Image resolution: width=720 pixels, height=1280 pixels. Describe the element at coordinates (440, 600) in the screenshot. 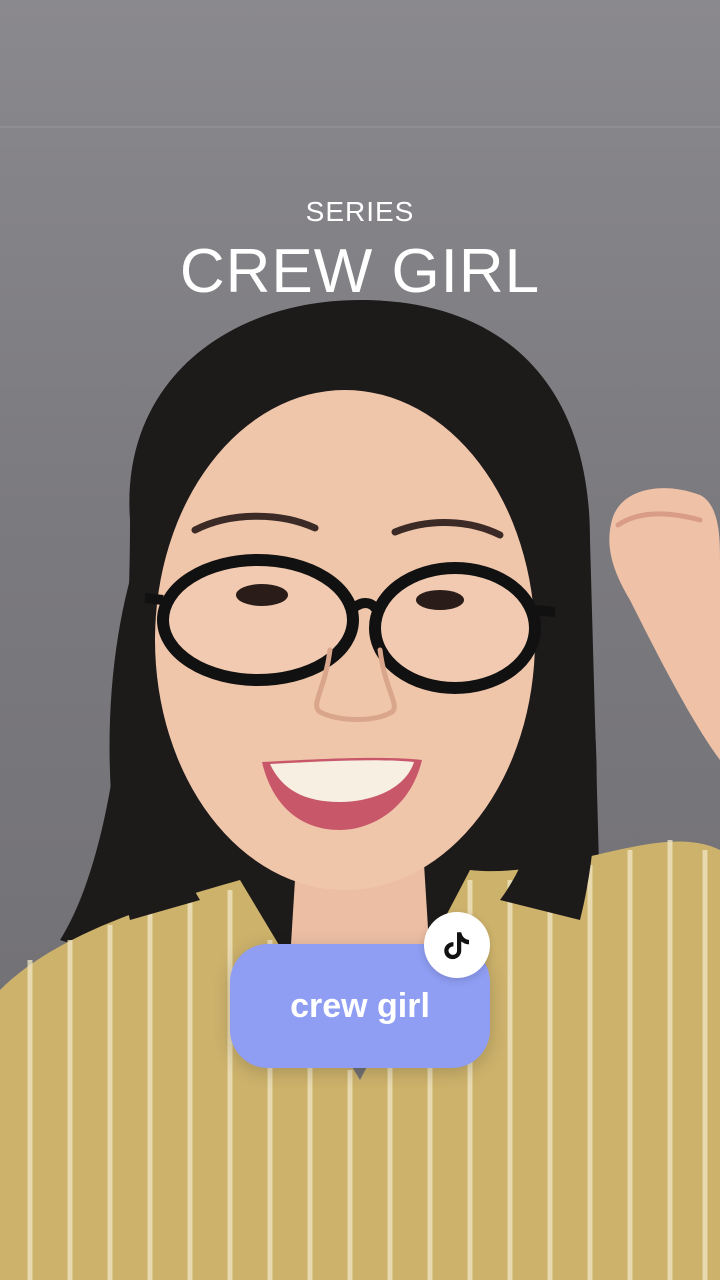

I see `eye-right` at that location.